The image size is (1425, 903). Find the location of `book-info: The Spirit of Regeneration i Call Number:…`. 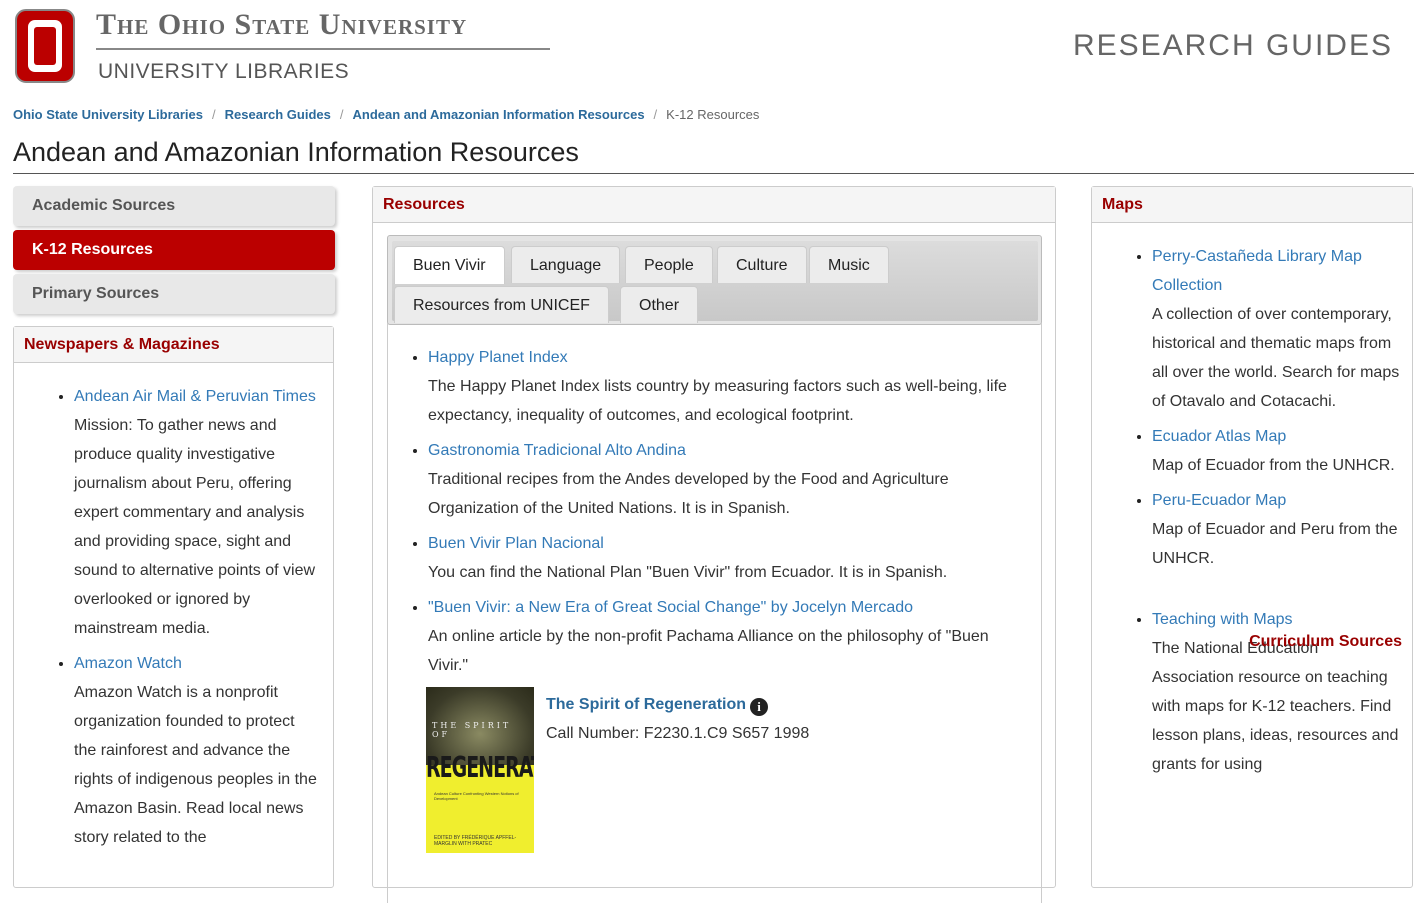

book-info: The Spirit of Regeneration i Call Number:… is located at coordinates (677, 719).